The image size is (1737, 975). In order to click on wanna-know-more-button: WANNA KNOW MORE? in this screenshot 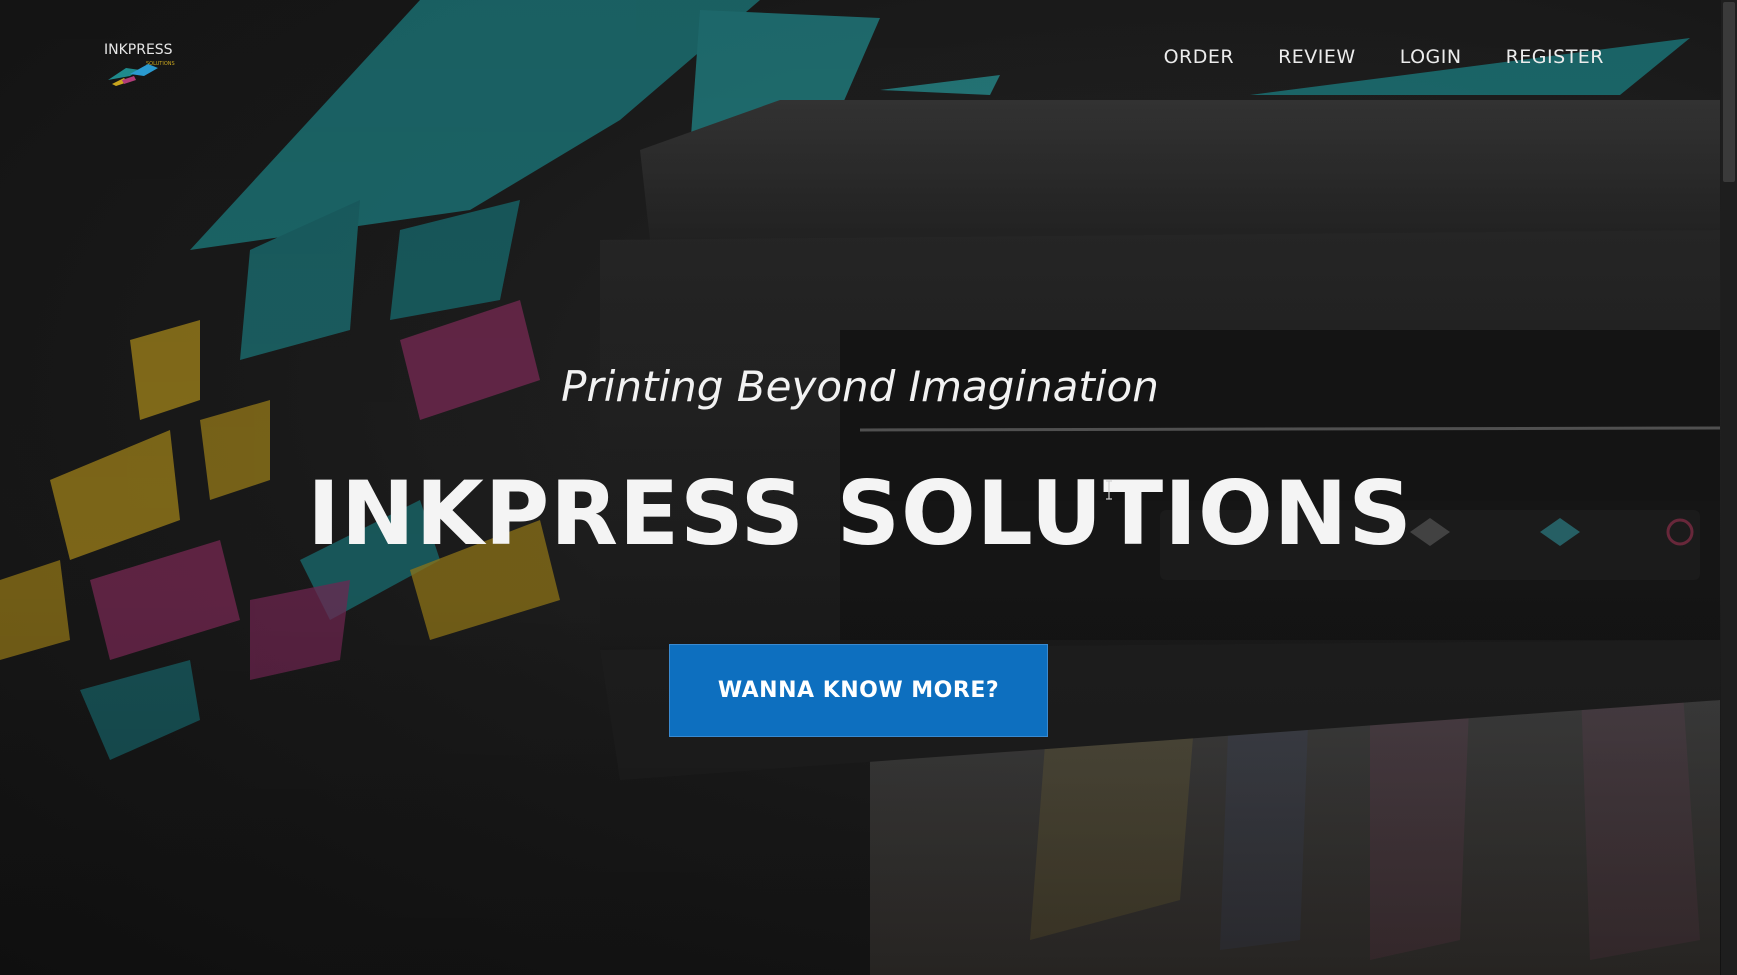, I will do `click(858, 690)`.